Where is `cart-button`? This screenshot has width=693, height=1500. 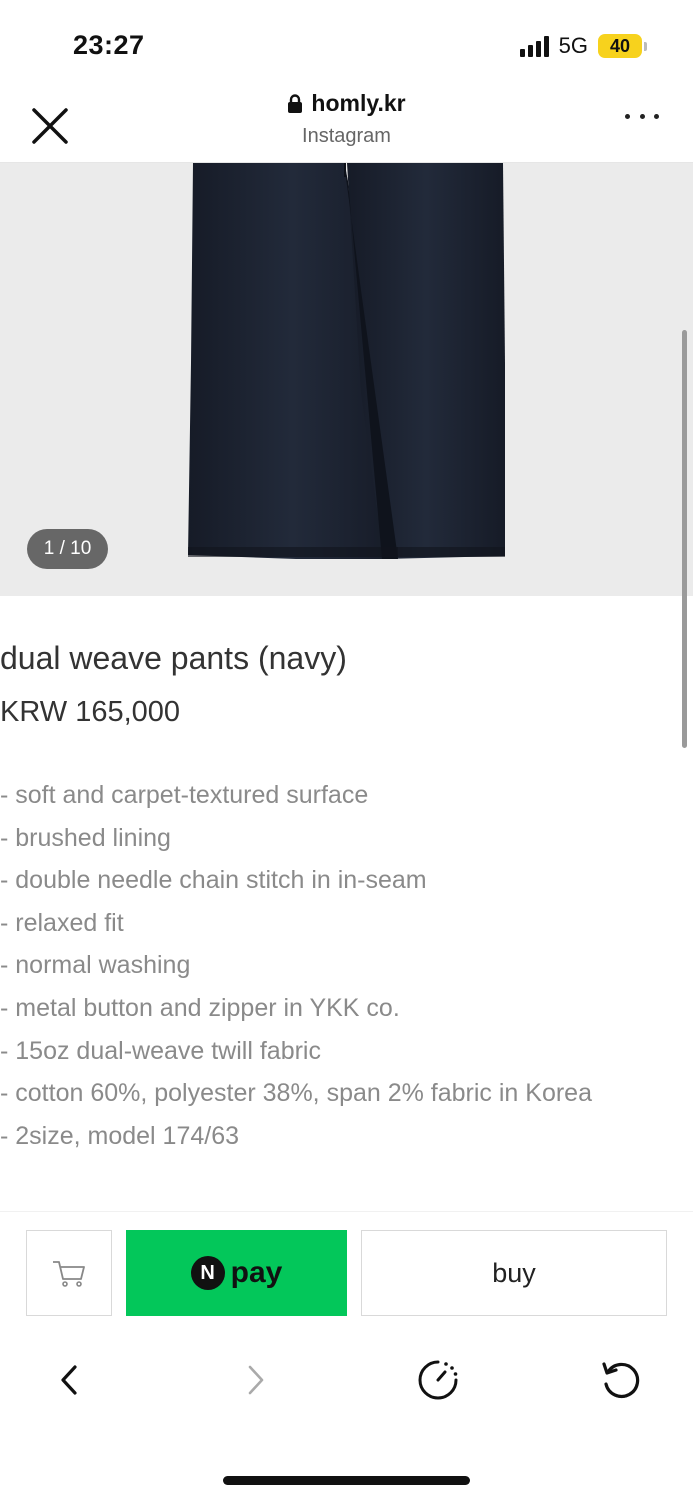 cart-button is located at coordinates (69, 1273).